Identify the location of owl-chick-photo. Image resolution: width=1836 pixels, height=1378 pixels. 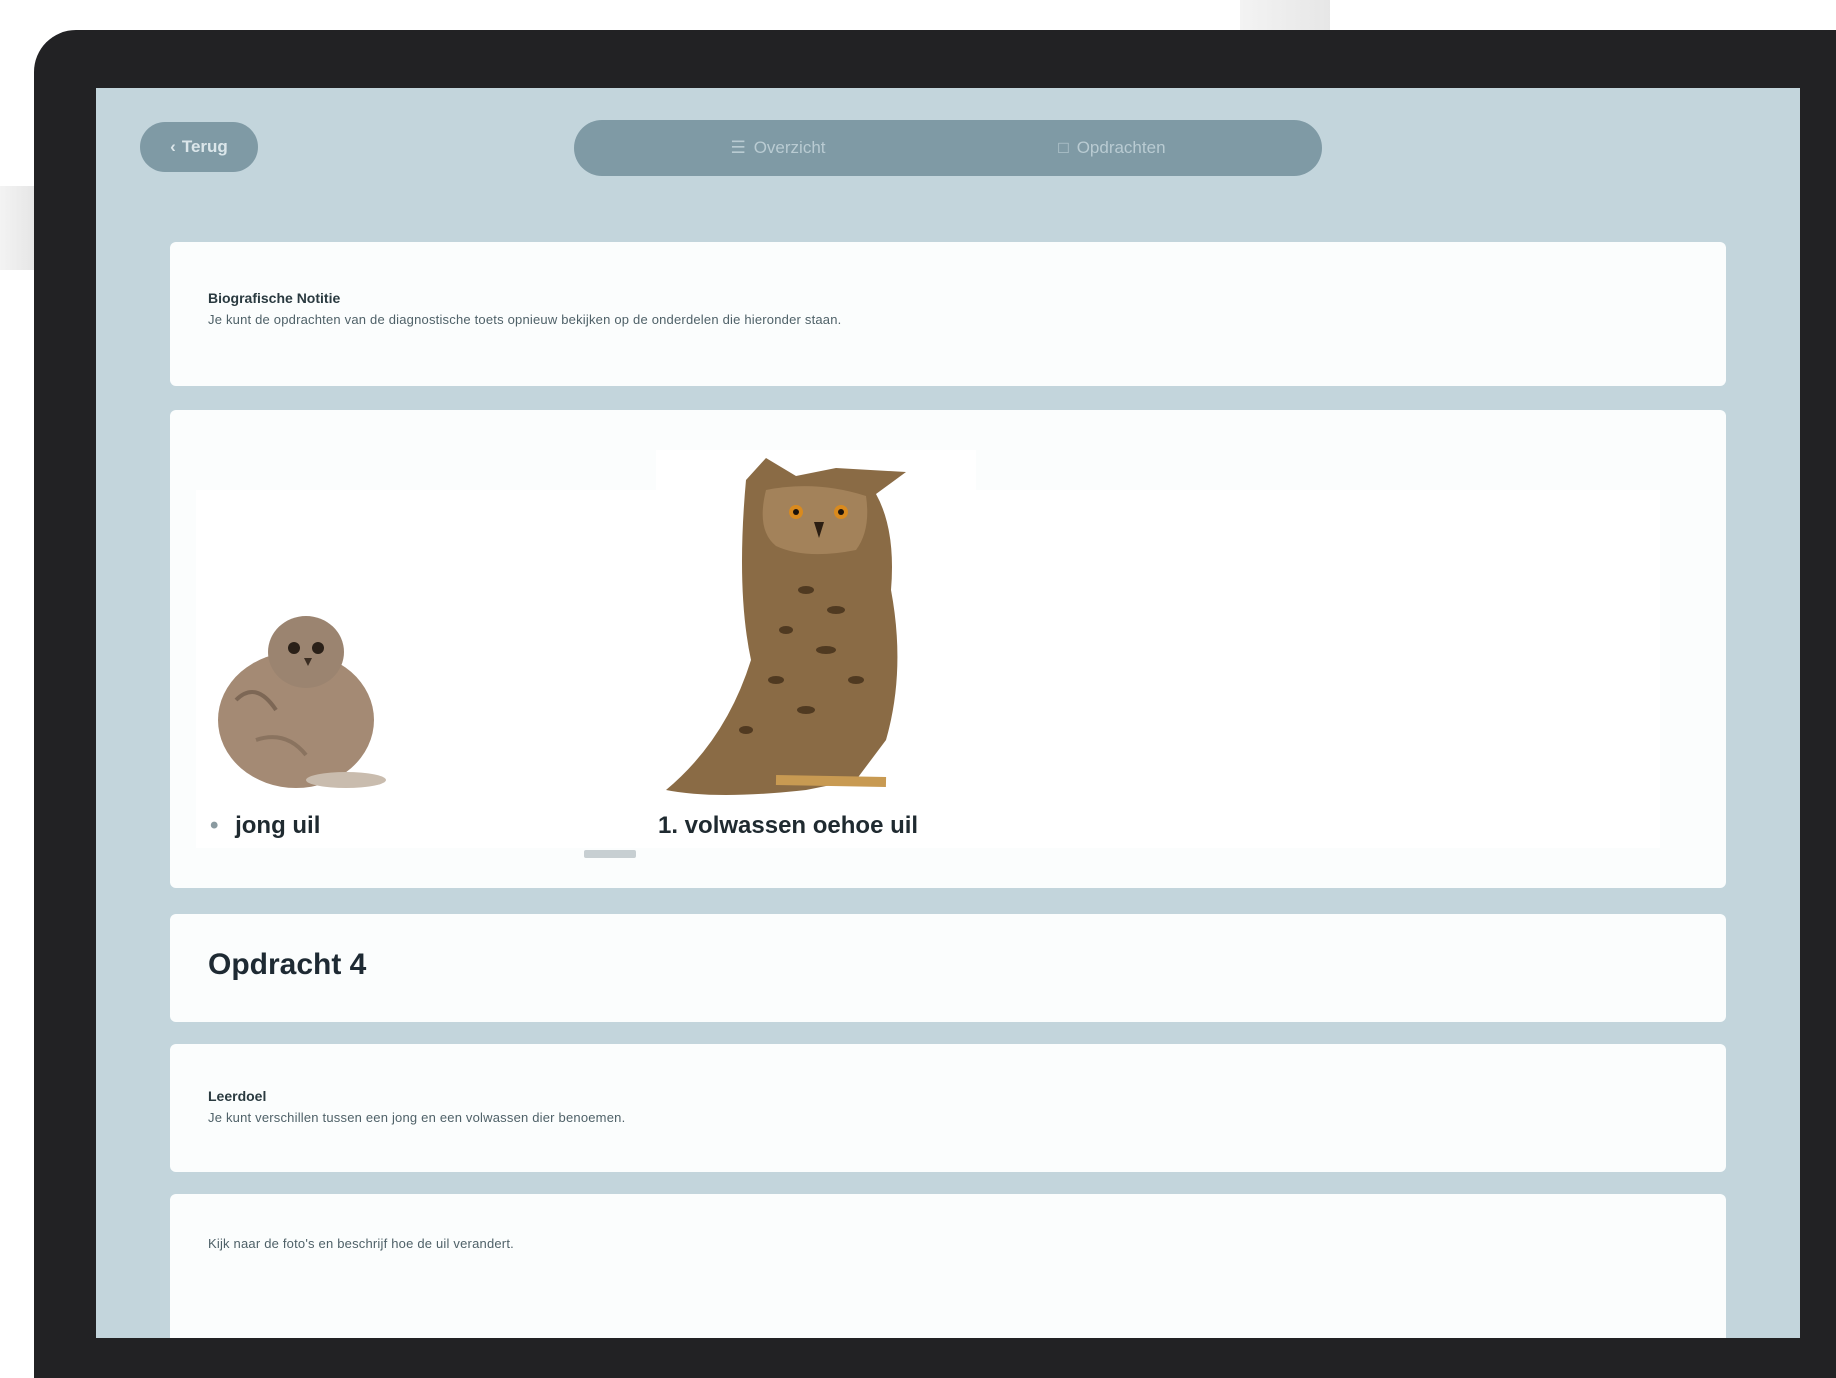
(302, 702).